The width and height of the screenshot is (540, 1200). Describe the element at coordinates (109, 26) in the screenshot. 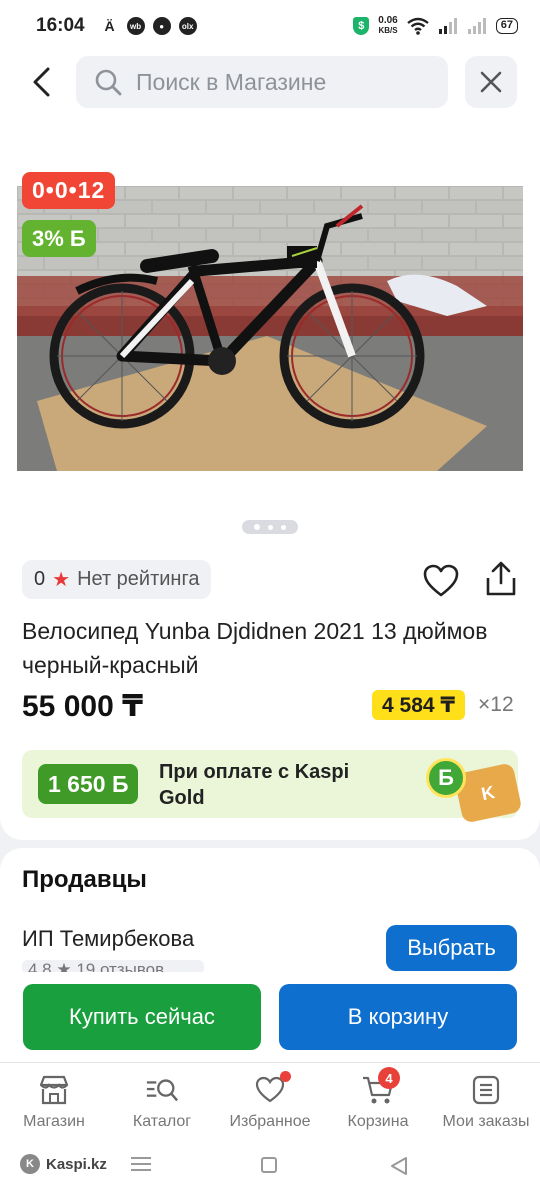

I see `a-notification-icon: Ä` at that location.